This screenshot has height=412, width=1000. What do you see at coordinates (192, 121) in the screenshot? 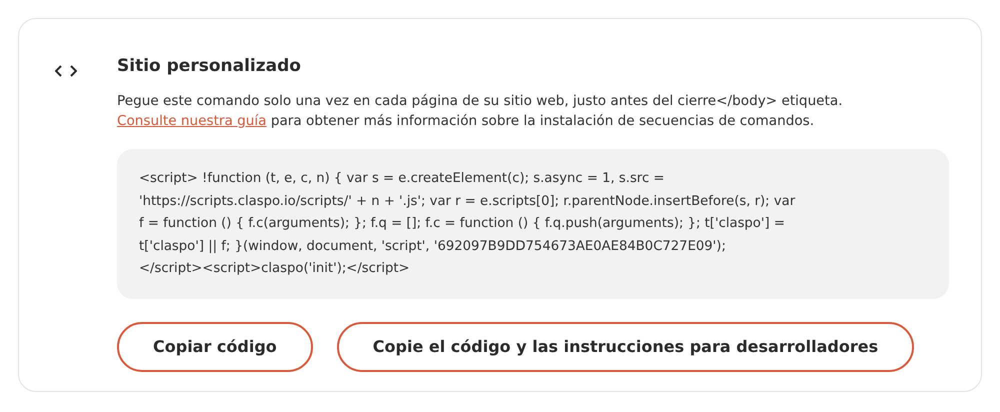
I see `guide-link: Consulte nuestra guía` at bounding box center [192, 121].